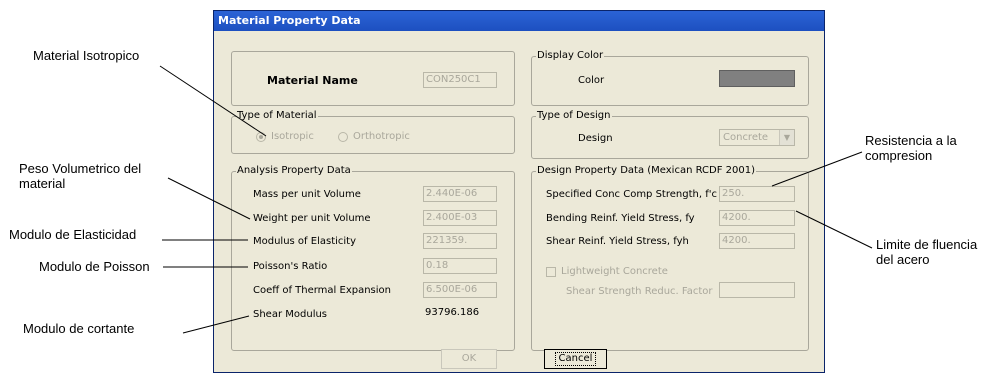 Image resolution: width=994 pixels, height=373 pixels. I want to click on conc-comp-strength-label: Specified Conc Comp Strength, f'c, so click(631, 194).